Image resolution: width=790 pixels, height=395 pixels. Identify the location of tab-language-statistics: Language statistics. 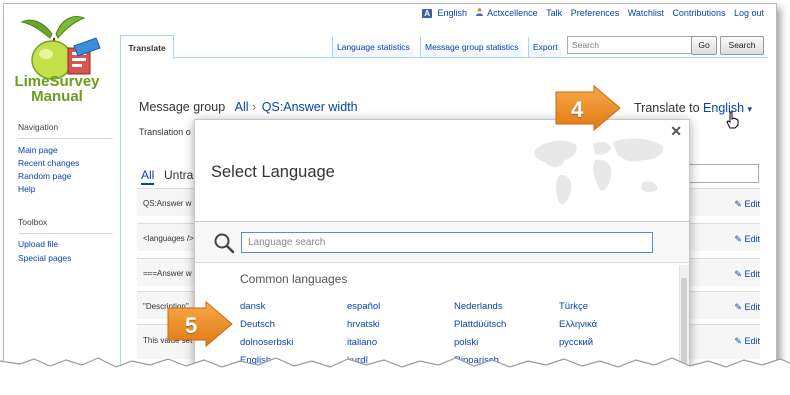
(373, 47).